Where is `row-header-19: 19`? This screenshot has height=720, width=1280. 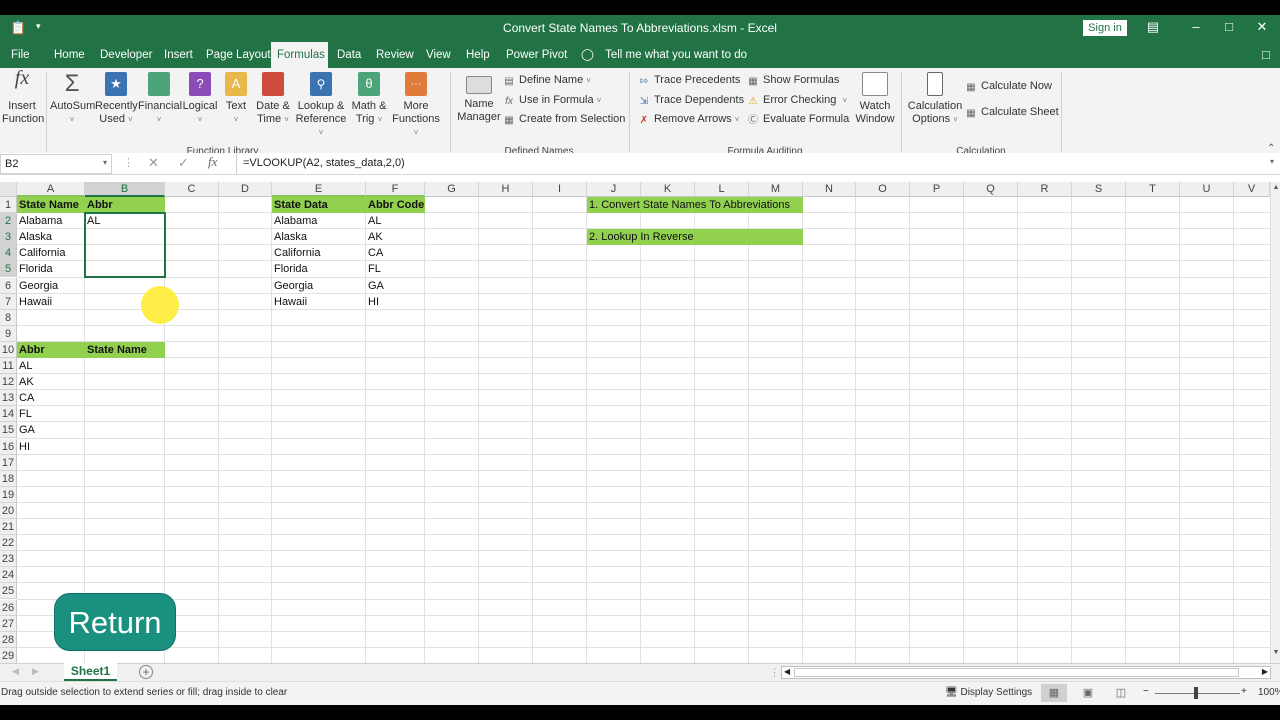
row-header-19: 19 is located at coordinates (8, 494).